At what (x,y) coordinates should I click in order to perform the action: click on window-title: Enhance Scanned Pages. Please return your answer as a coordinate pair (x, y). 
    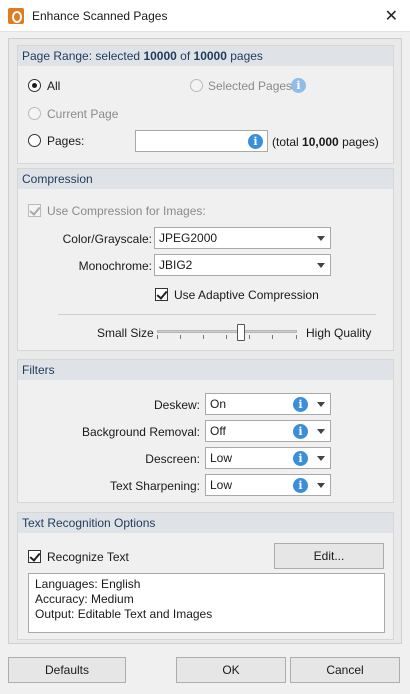
    Looking at the image, I should click on (100, 16).